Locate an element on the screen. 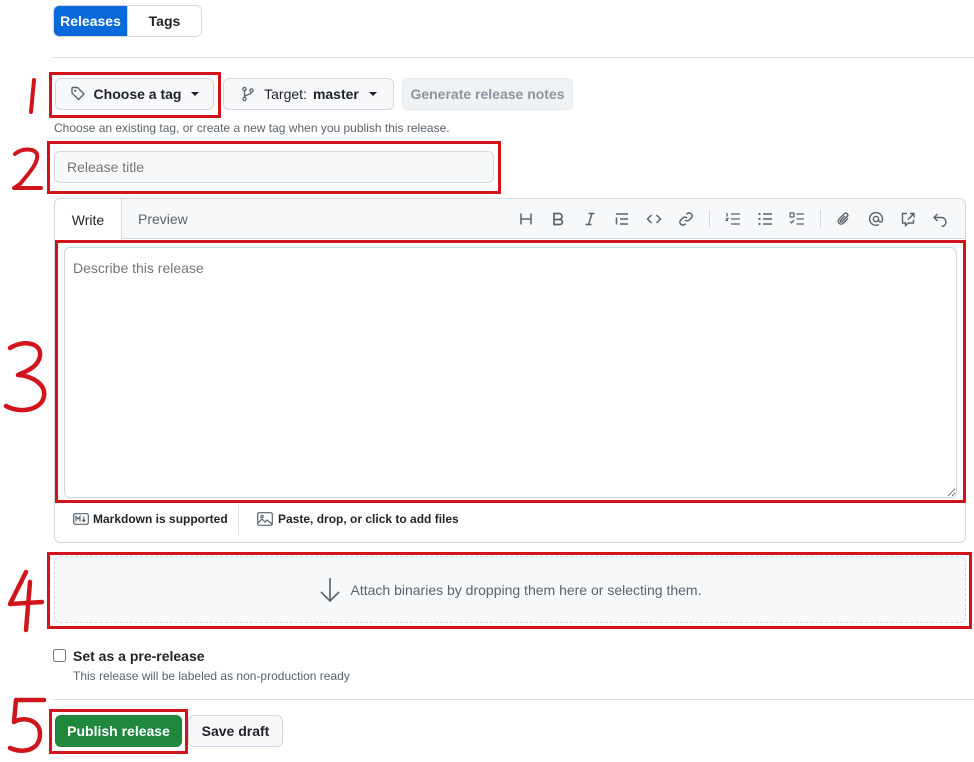  reference-icon is located at coordinates (908, 219).